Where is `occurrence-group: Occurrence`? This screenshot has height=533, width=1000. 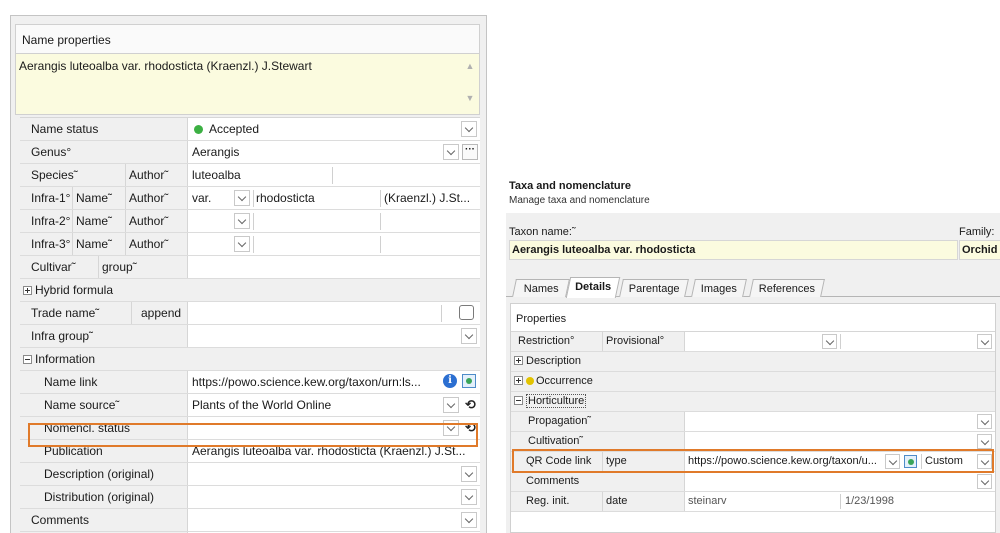 occurrence-group: Occurrence is located at coordinates (753, 381).